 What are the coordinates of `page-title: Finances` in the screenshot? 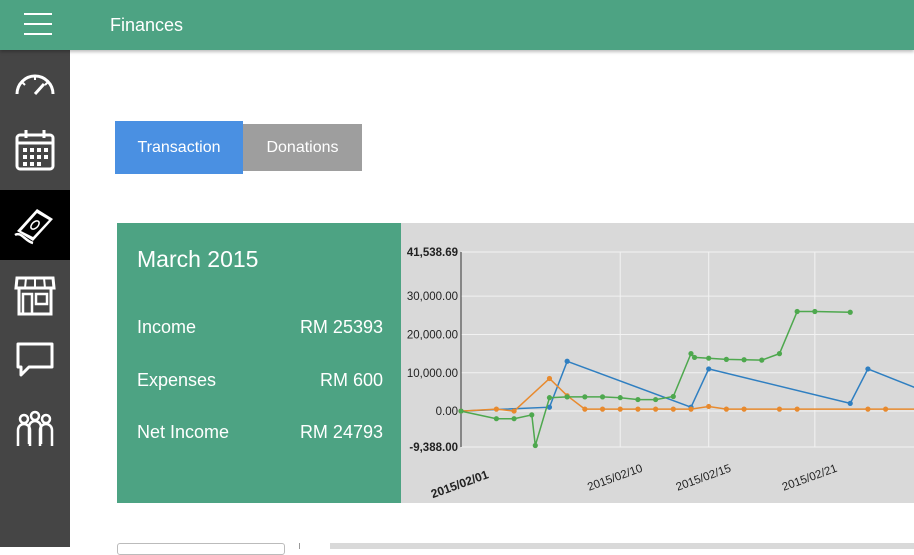 It's located at (147, 25).